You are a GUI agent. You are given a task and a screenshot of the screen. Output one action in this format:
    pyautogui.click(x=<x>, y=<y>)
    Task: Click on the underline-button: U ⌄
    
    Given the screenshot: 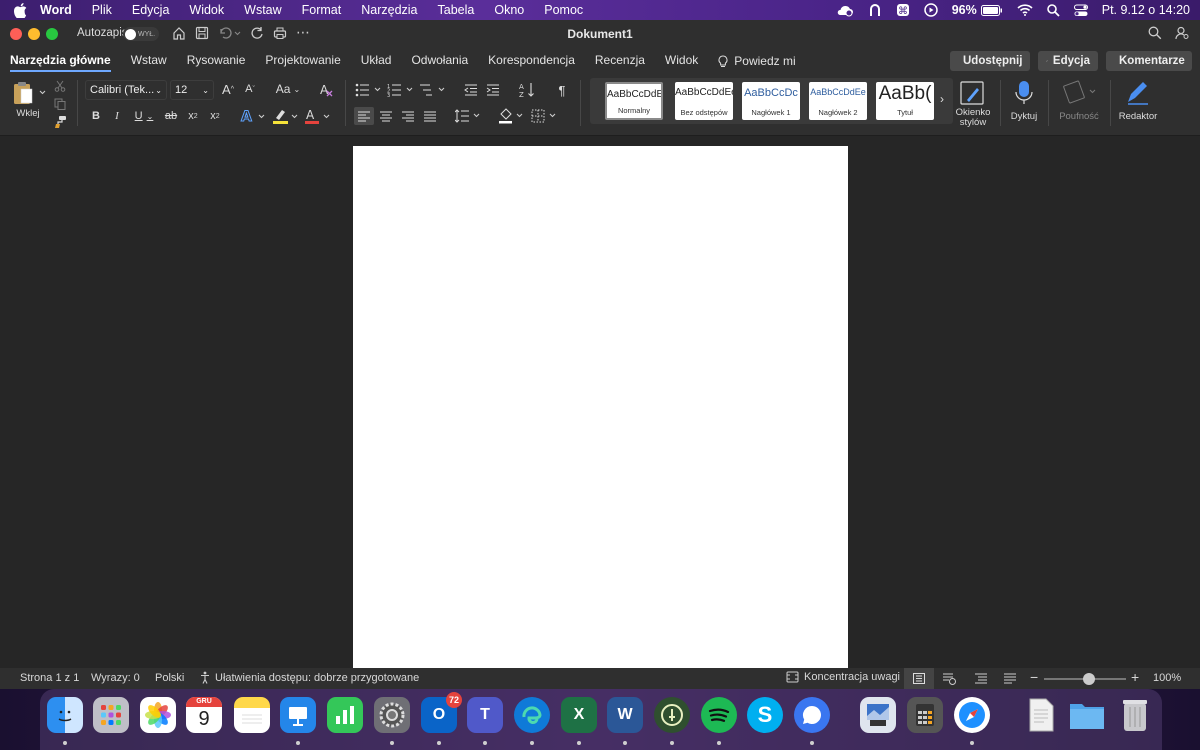 What is the action you would take?
    pyautogui.click(x=144, y=116)
    